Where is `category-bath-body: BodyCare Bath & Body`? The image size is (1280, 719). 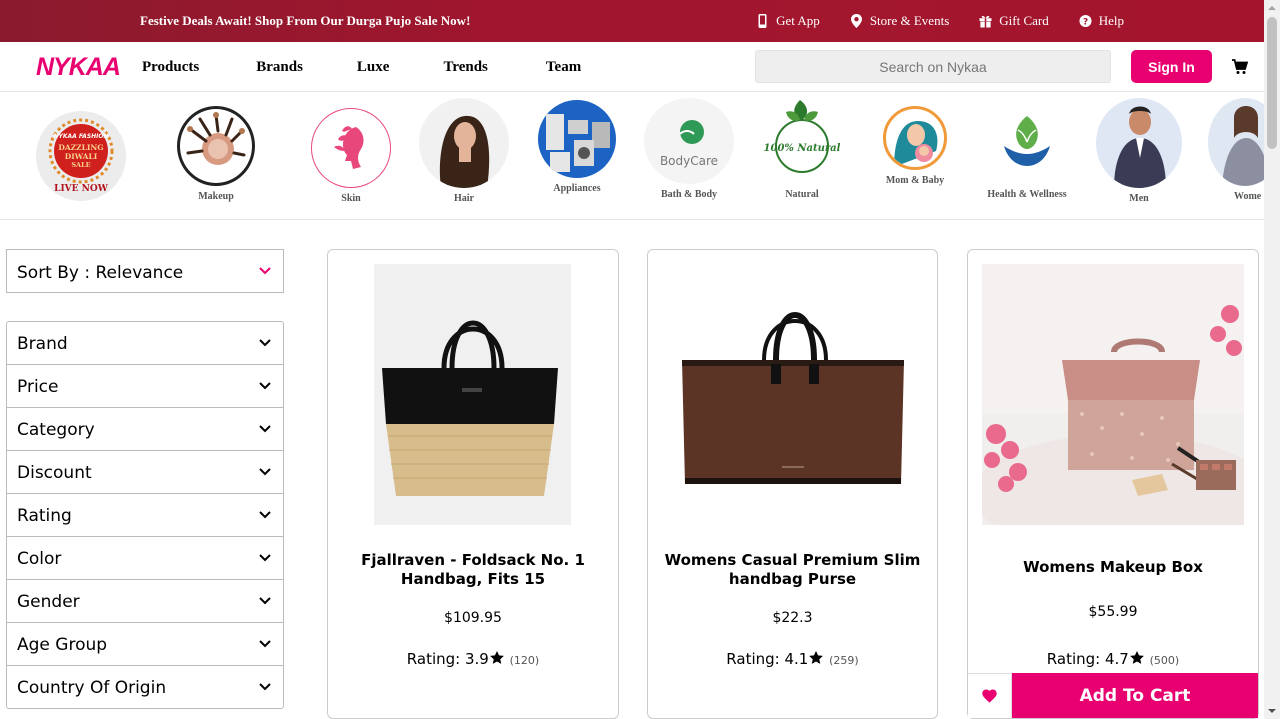
category-bath-body: BodyCare Bath & Body is located at coordinates (689, 149).